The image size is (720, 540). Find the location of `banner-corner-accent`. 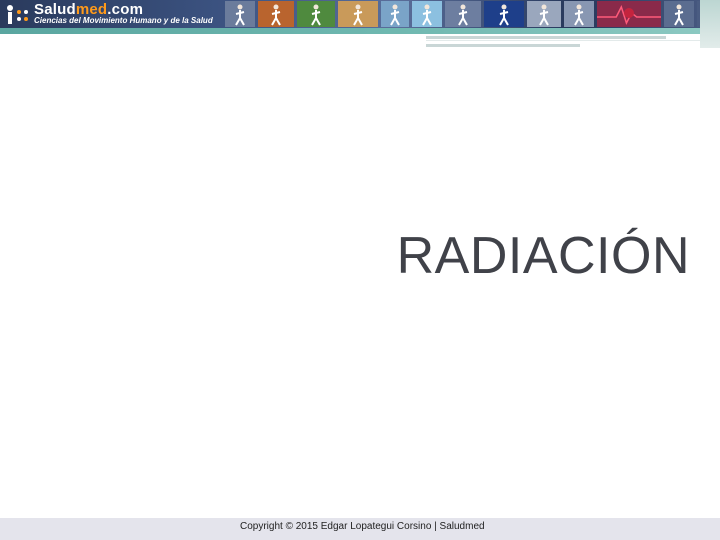

banner-corner-accent is located at coordinates (710, 24).